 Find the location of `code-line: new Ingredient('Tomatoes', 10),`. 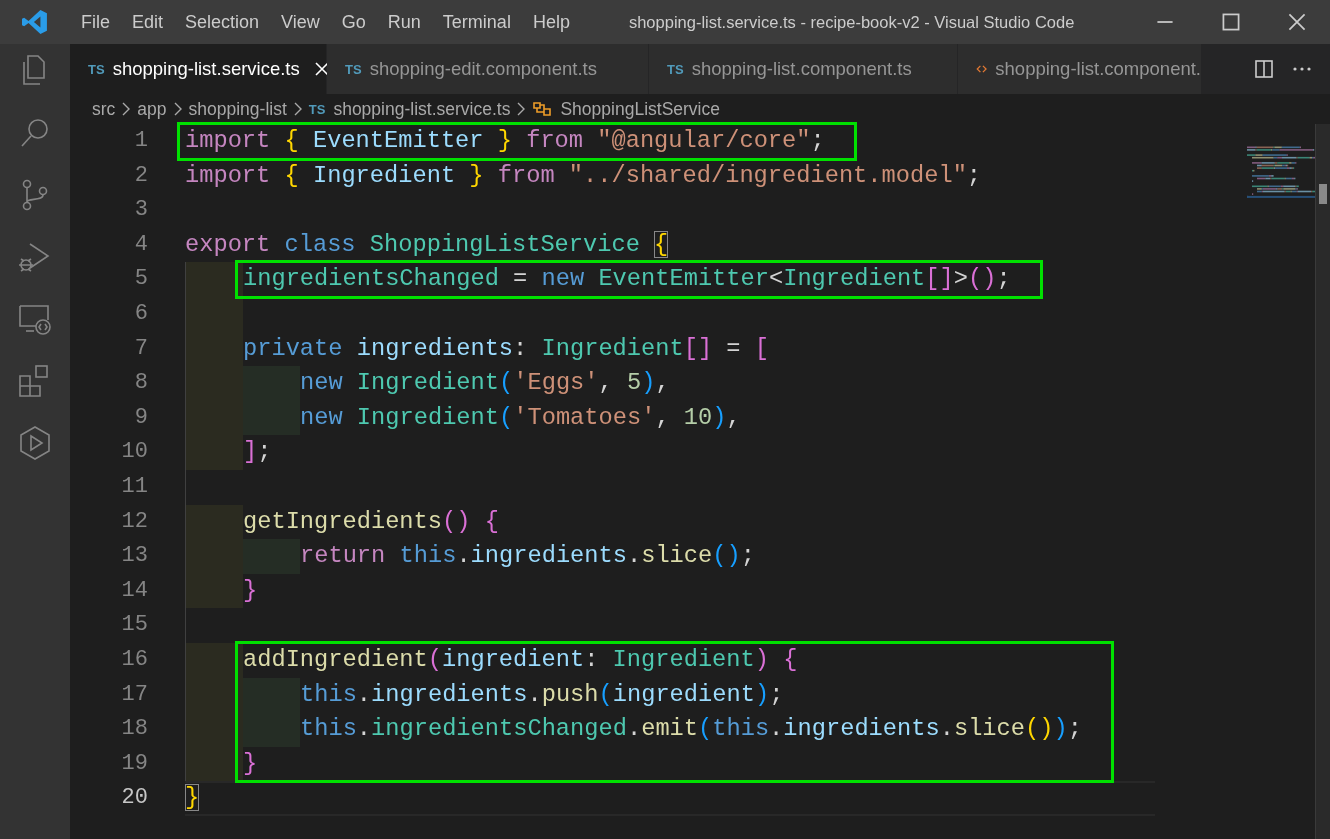

code-line: new Ingredient('Tomatoes', 10), is located at coordinates (520, 417).